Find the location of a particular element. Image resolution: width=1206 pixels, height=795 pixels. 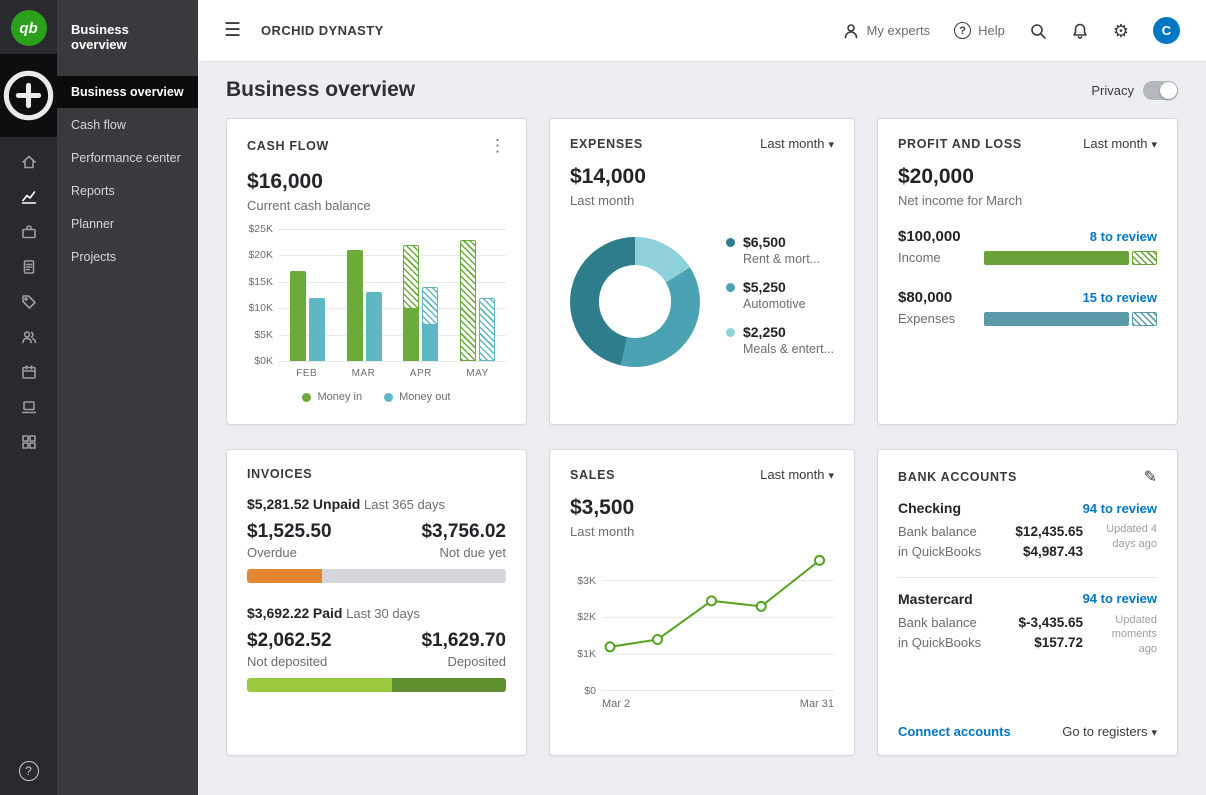

cashflow-legend: Money in Money out is located at coordinates (376, 397).